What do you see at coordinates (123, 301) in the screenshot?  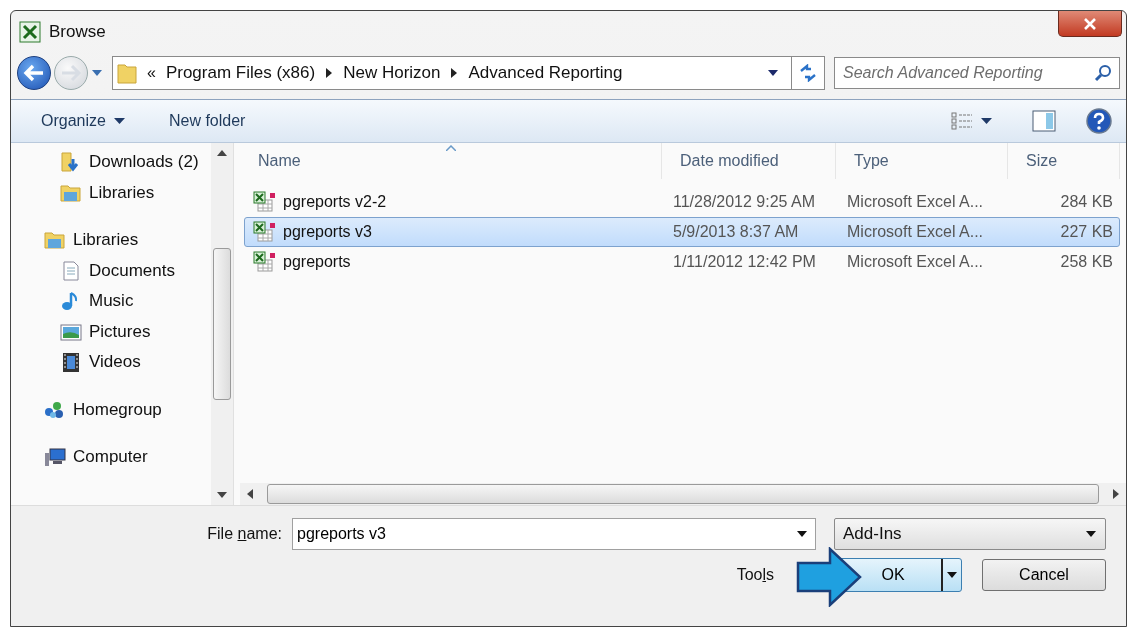 I see `nav-item: Music` at bounding box center [123, 301].